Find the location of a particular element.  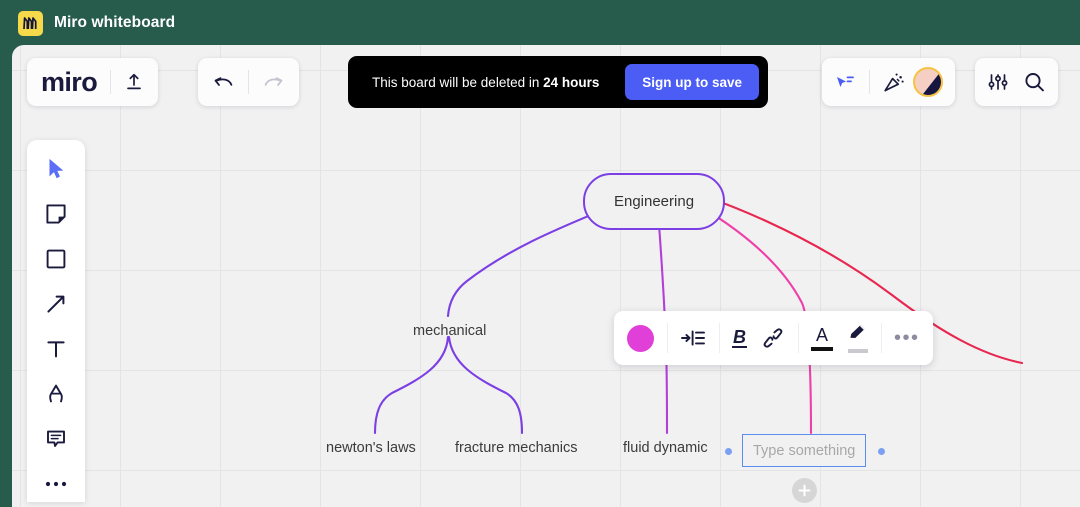

node-label: mechanical is located at coordinates (450, 331).